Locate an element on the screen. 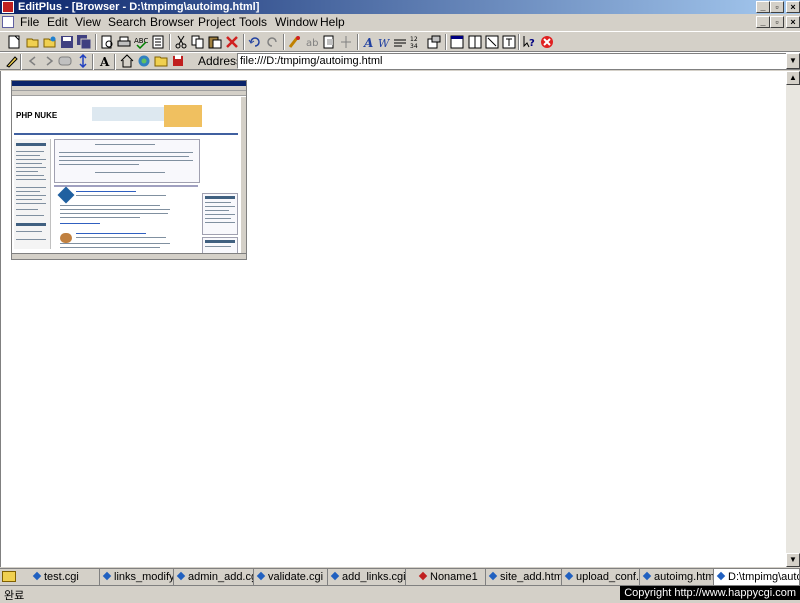 This screenshot has height=603, width=800. print-preview-icon is located at coordinates (107, 42).